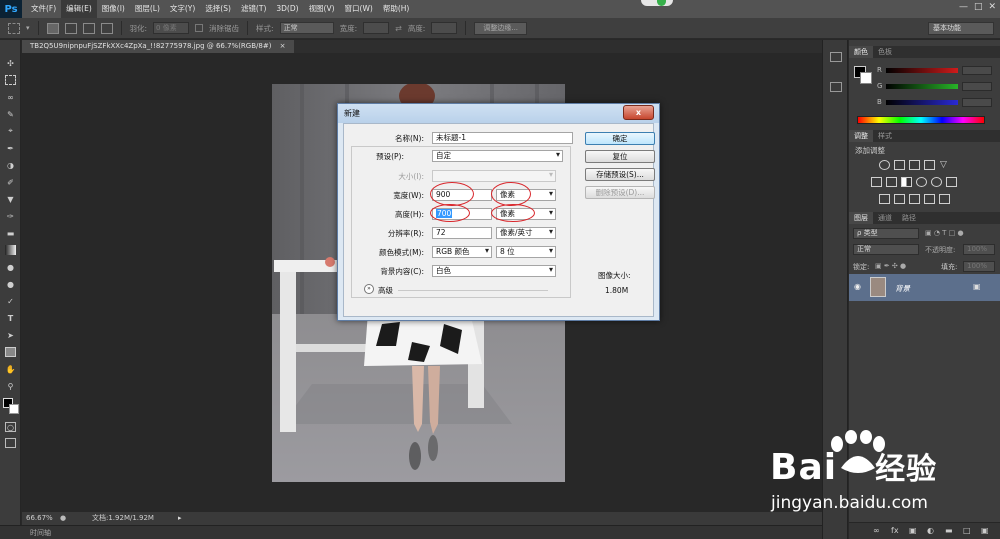  What do you see at coordinates (949, 530) in the screenshot?
I see `group-icon: ▬` at bounding box center [949, 530].